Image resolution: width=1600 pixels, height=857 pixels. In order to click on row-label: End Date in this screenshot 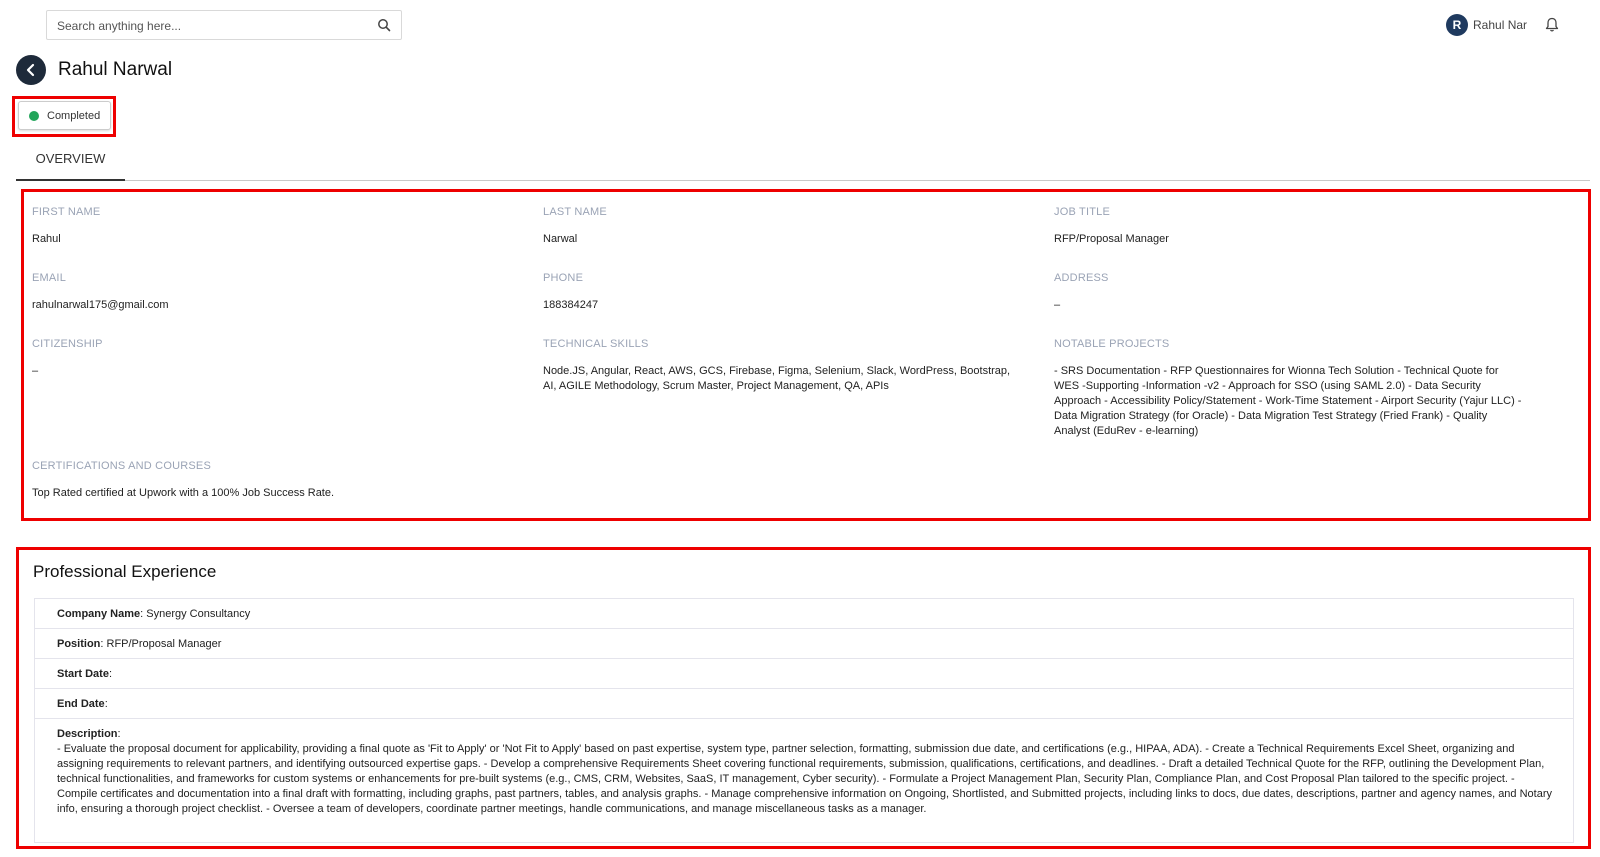, I will do `click(81, 704)`.